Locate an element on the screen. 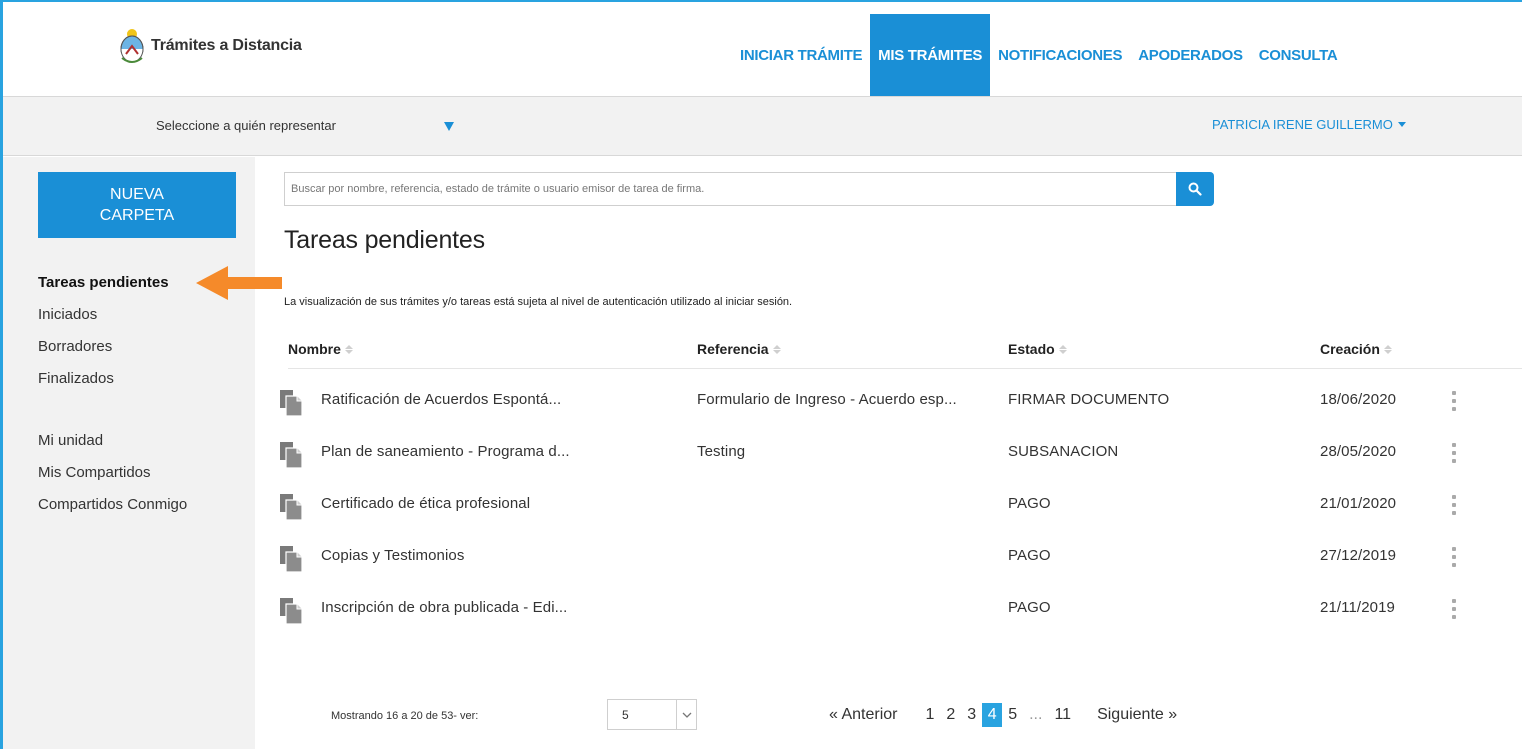 The width and height of the screenshot is (1522, 749). cell-creacion: 27/12/2019 is located at coordinates (1358, 555).